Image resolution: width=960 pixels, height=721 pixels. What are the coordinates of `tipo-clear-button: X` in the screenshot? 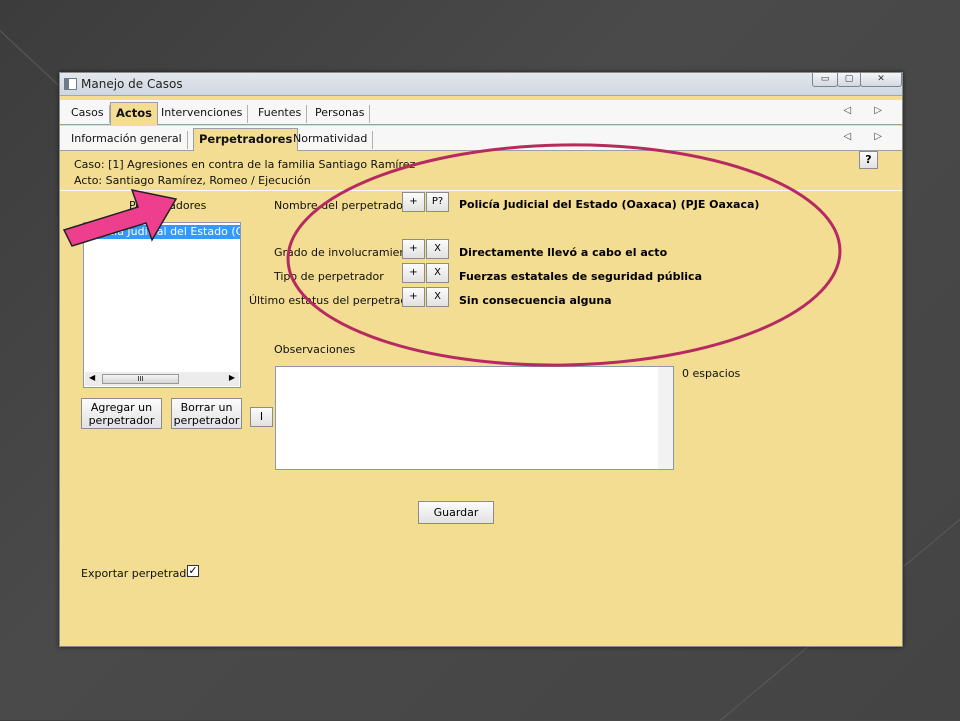 It's located at (437, 273).